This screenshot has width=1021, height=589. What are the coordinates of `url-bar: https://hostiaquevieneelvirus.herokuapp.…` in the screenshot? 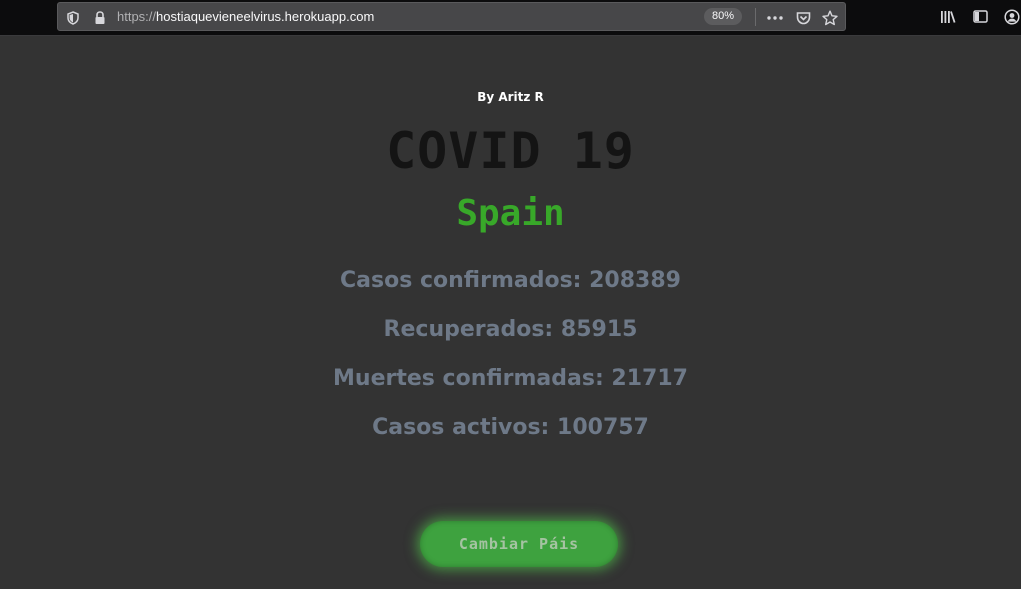 It's located at (451, 16).